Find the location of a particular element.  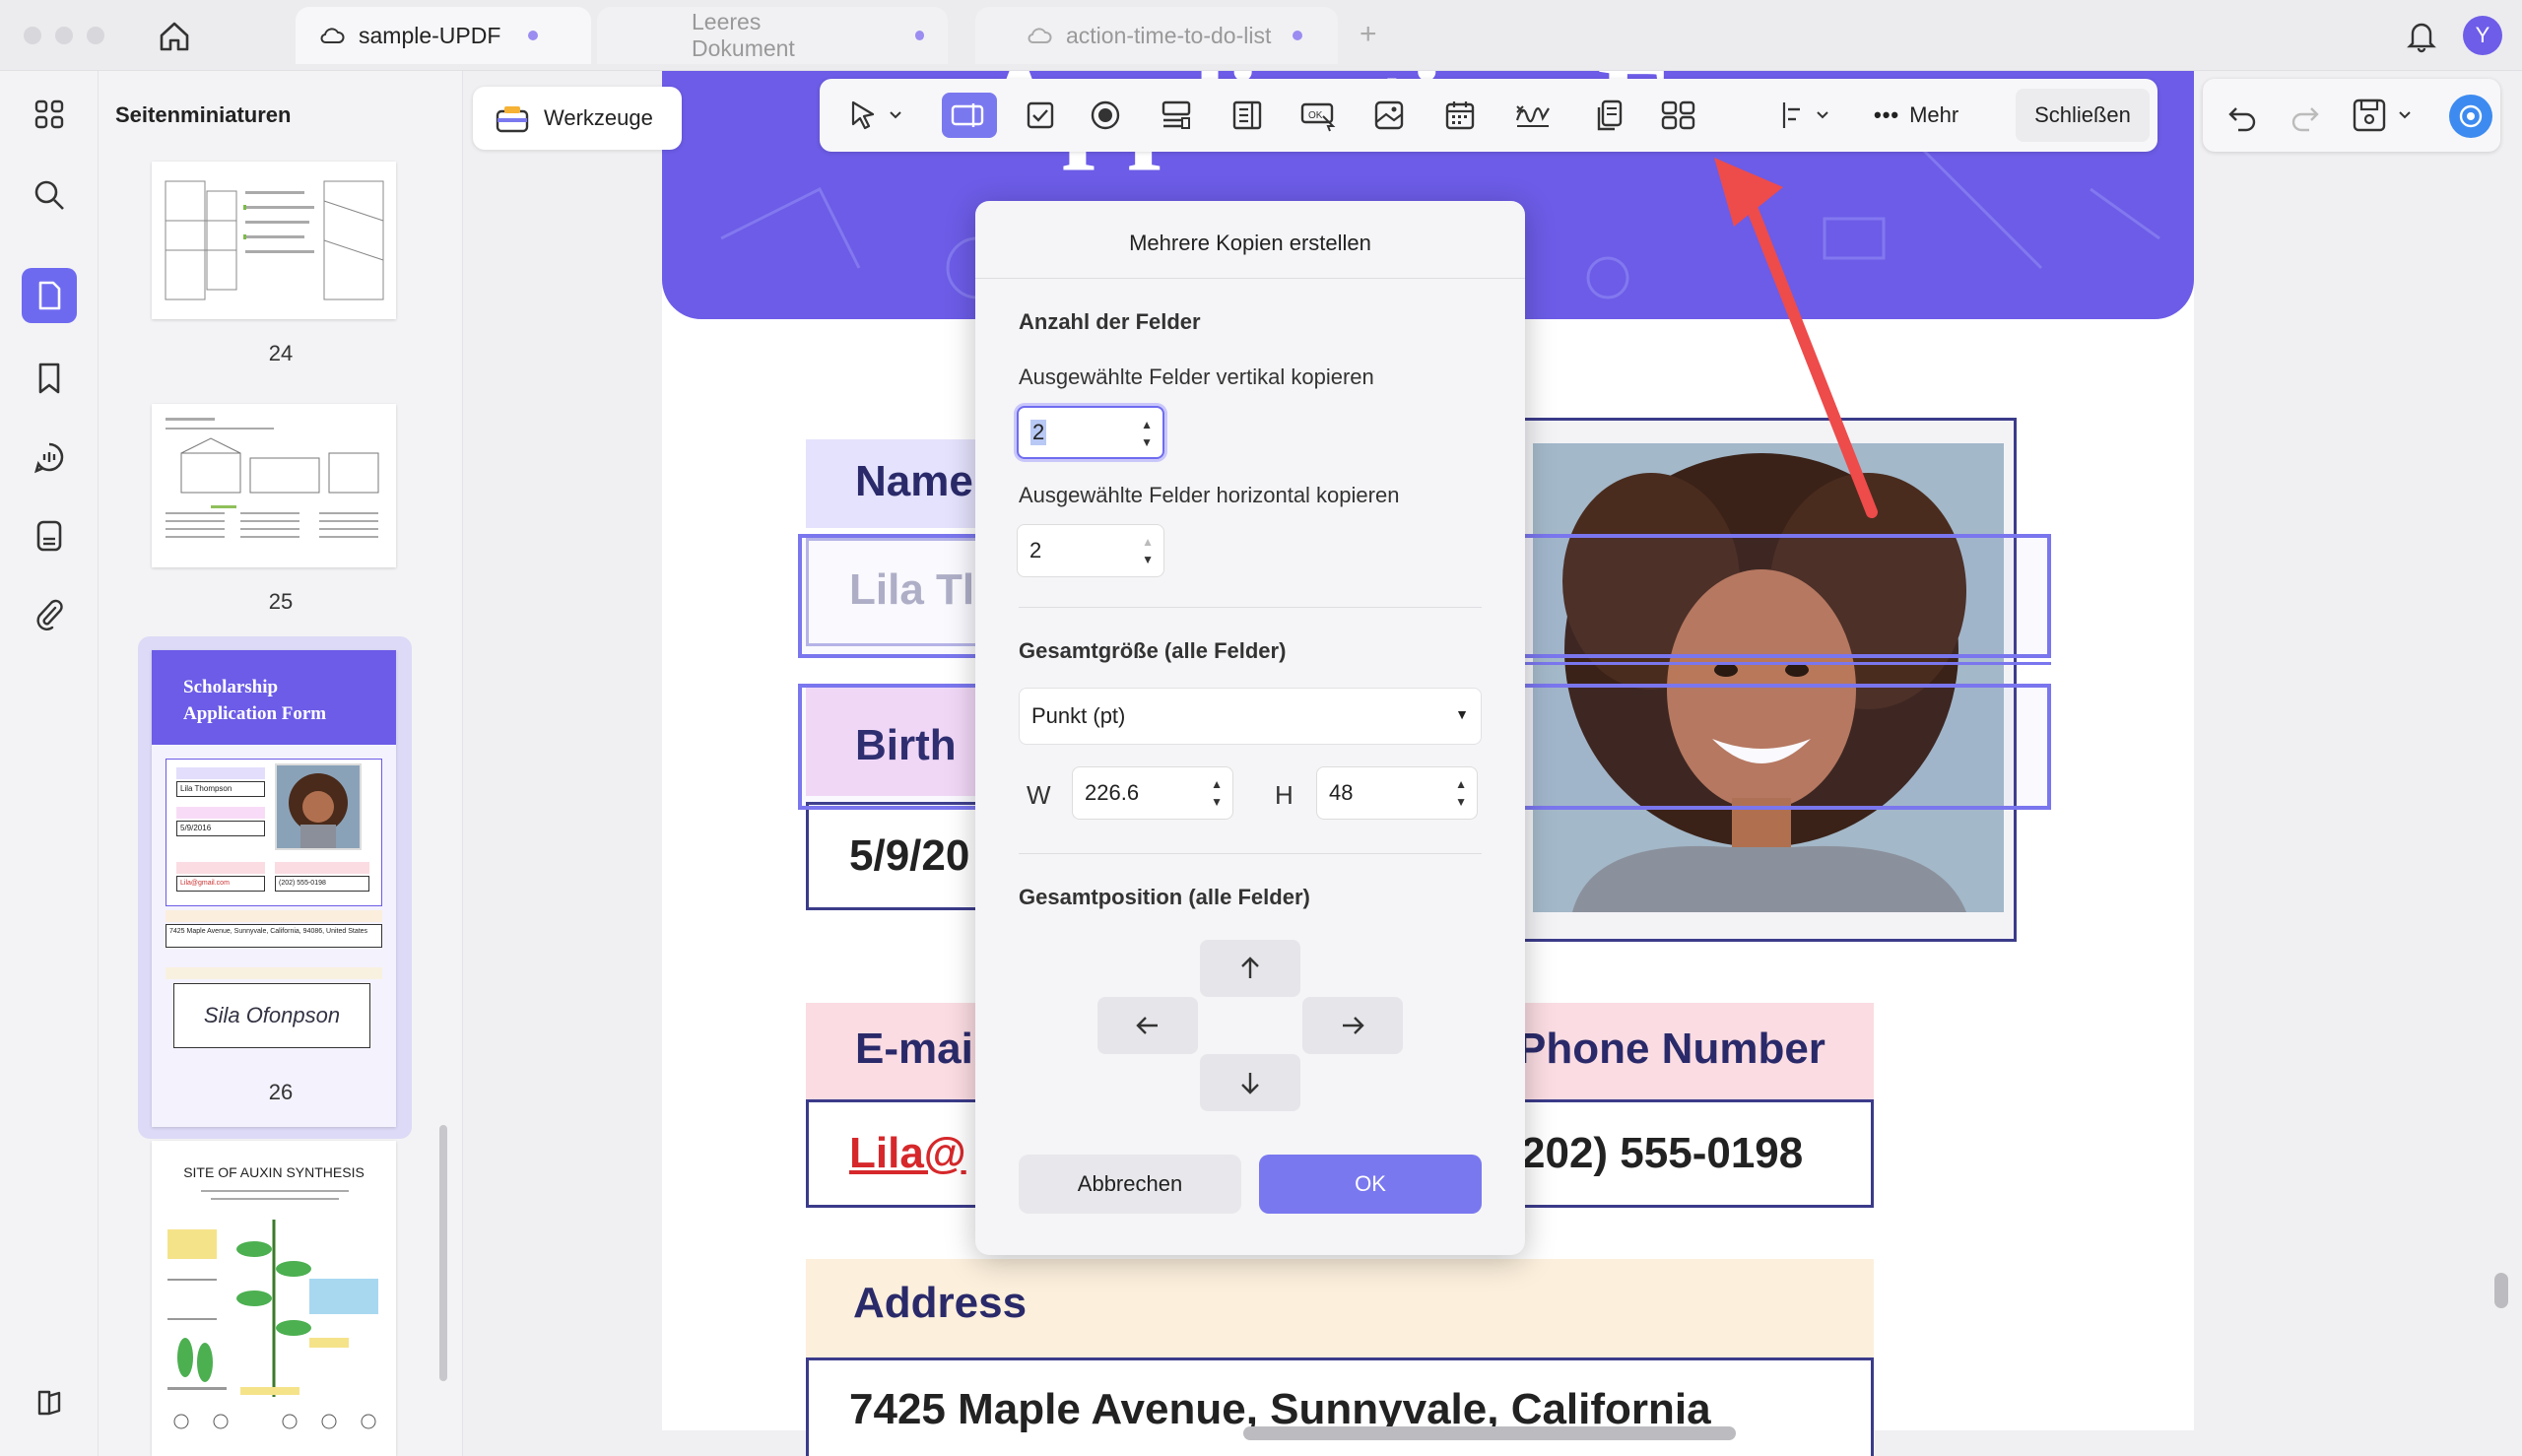

image-field-tool-icon is located at coordinates (1389, 115).